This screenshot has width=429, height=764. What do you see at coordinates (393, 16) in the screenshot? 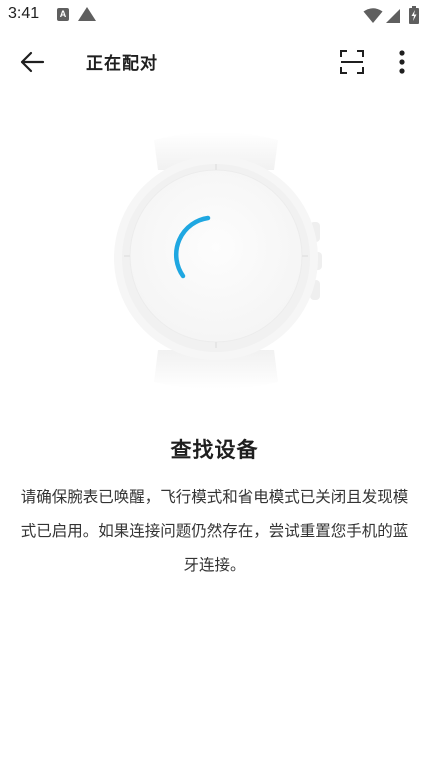
I see `cellular-signal-icon` at bounding box center [393, 16].